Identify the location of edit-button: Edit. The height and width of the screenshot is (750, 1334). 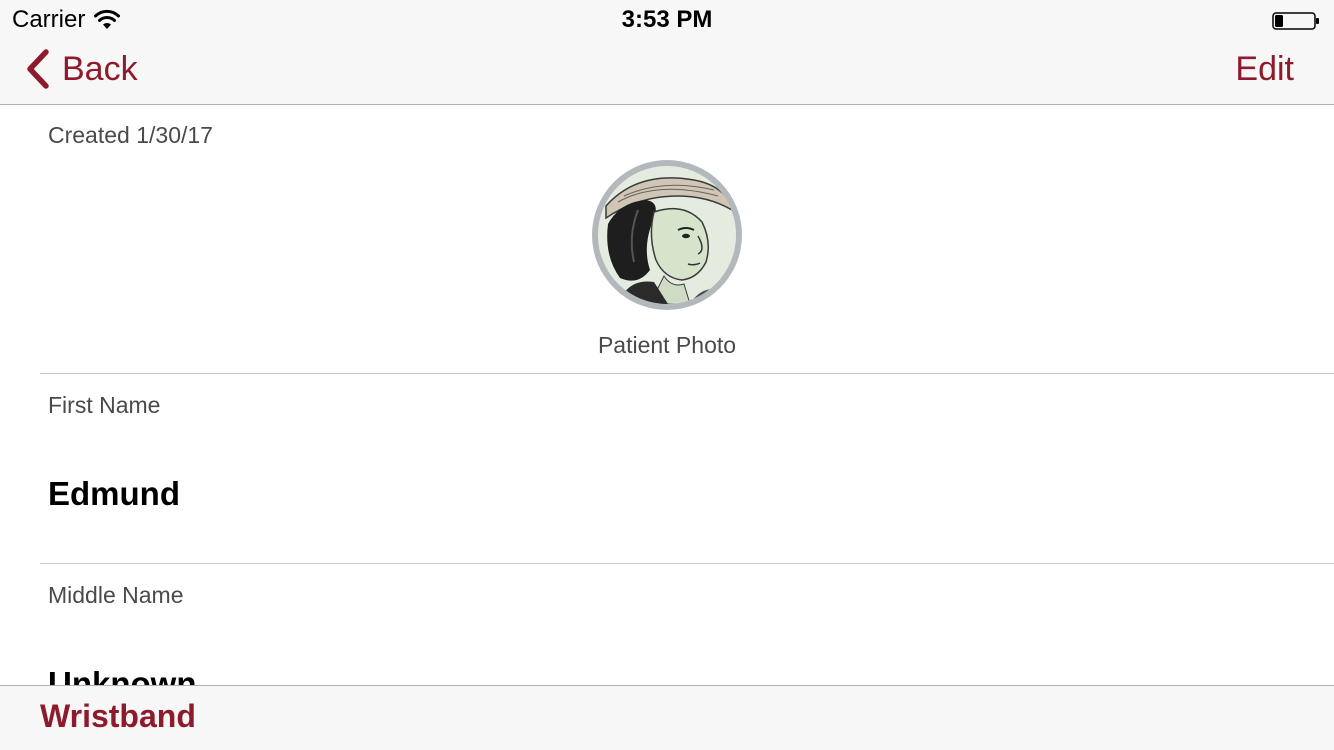
(1264, 69).